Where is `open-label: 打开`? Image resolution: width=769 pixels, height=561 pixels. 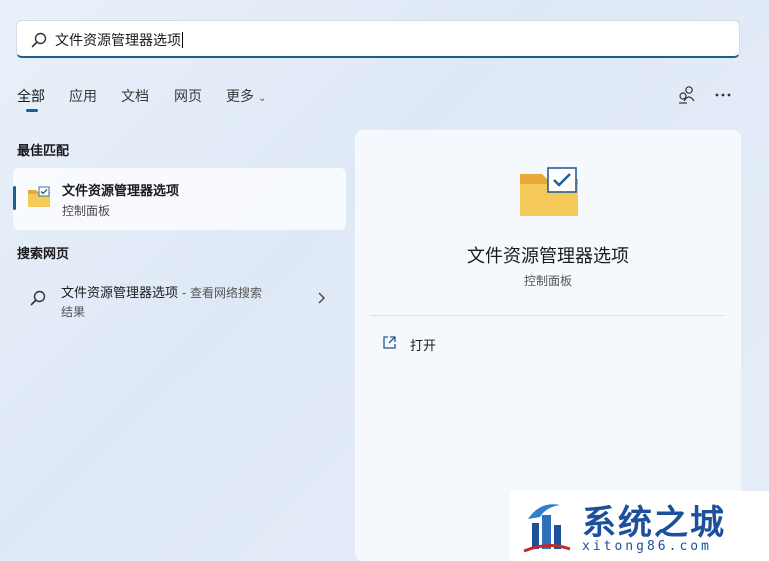 open-label: 打开 is located at coordinates (423, 346).